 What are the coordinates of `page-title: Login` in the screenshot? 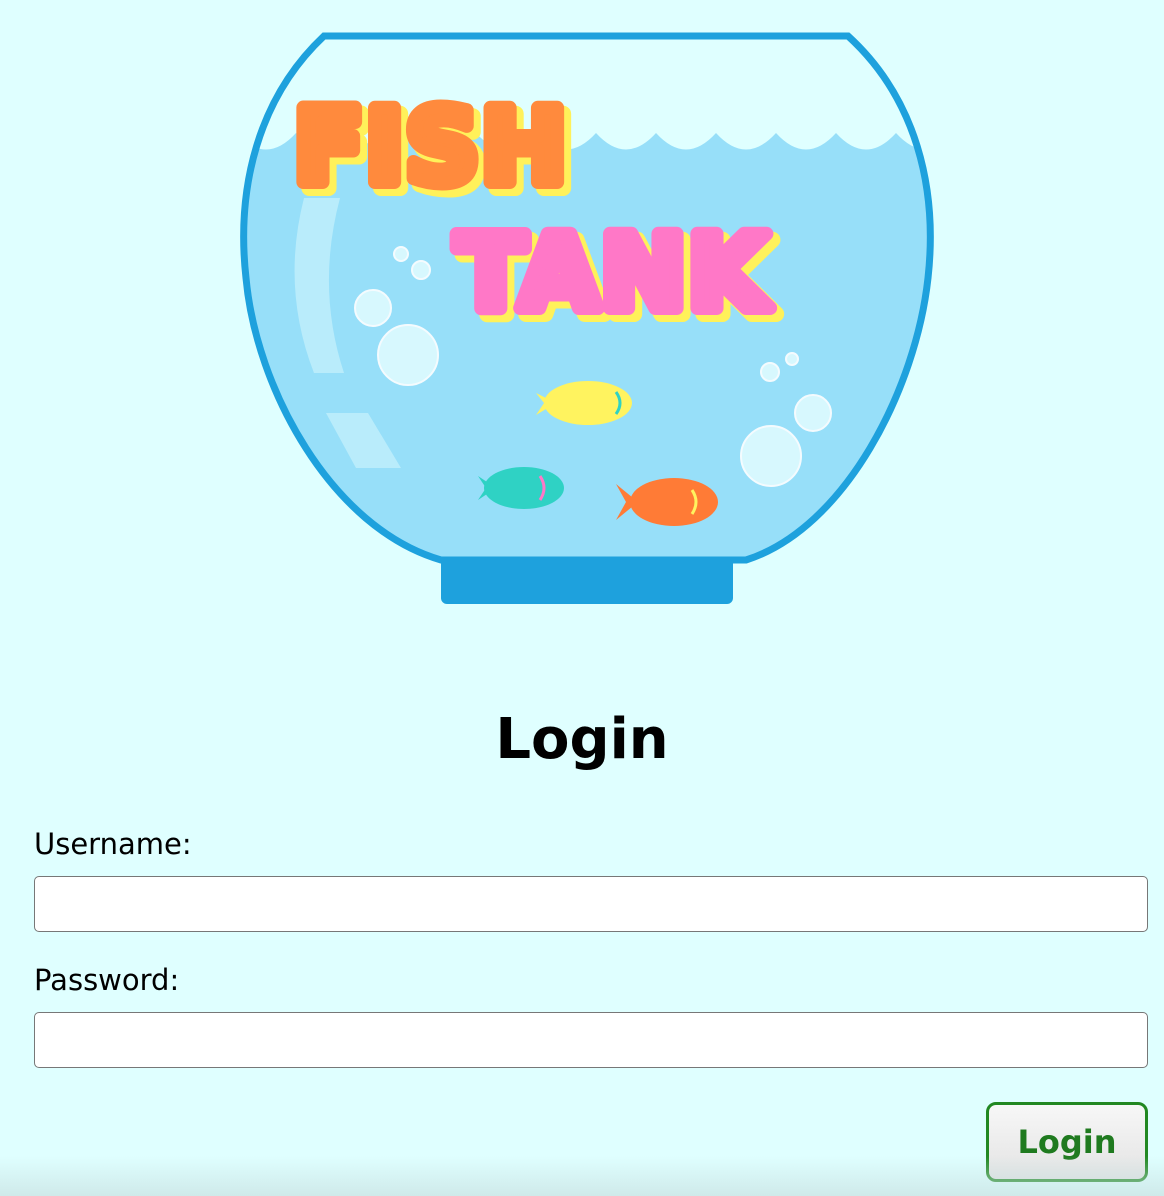 It's located at (582, 739).